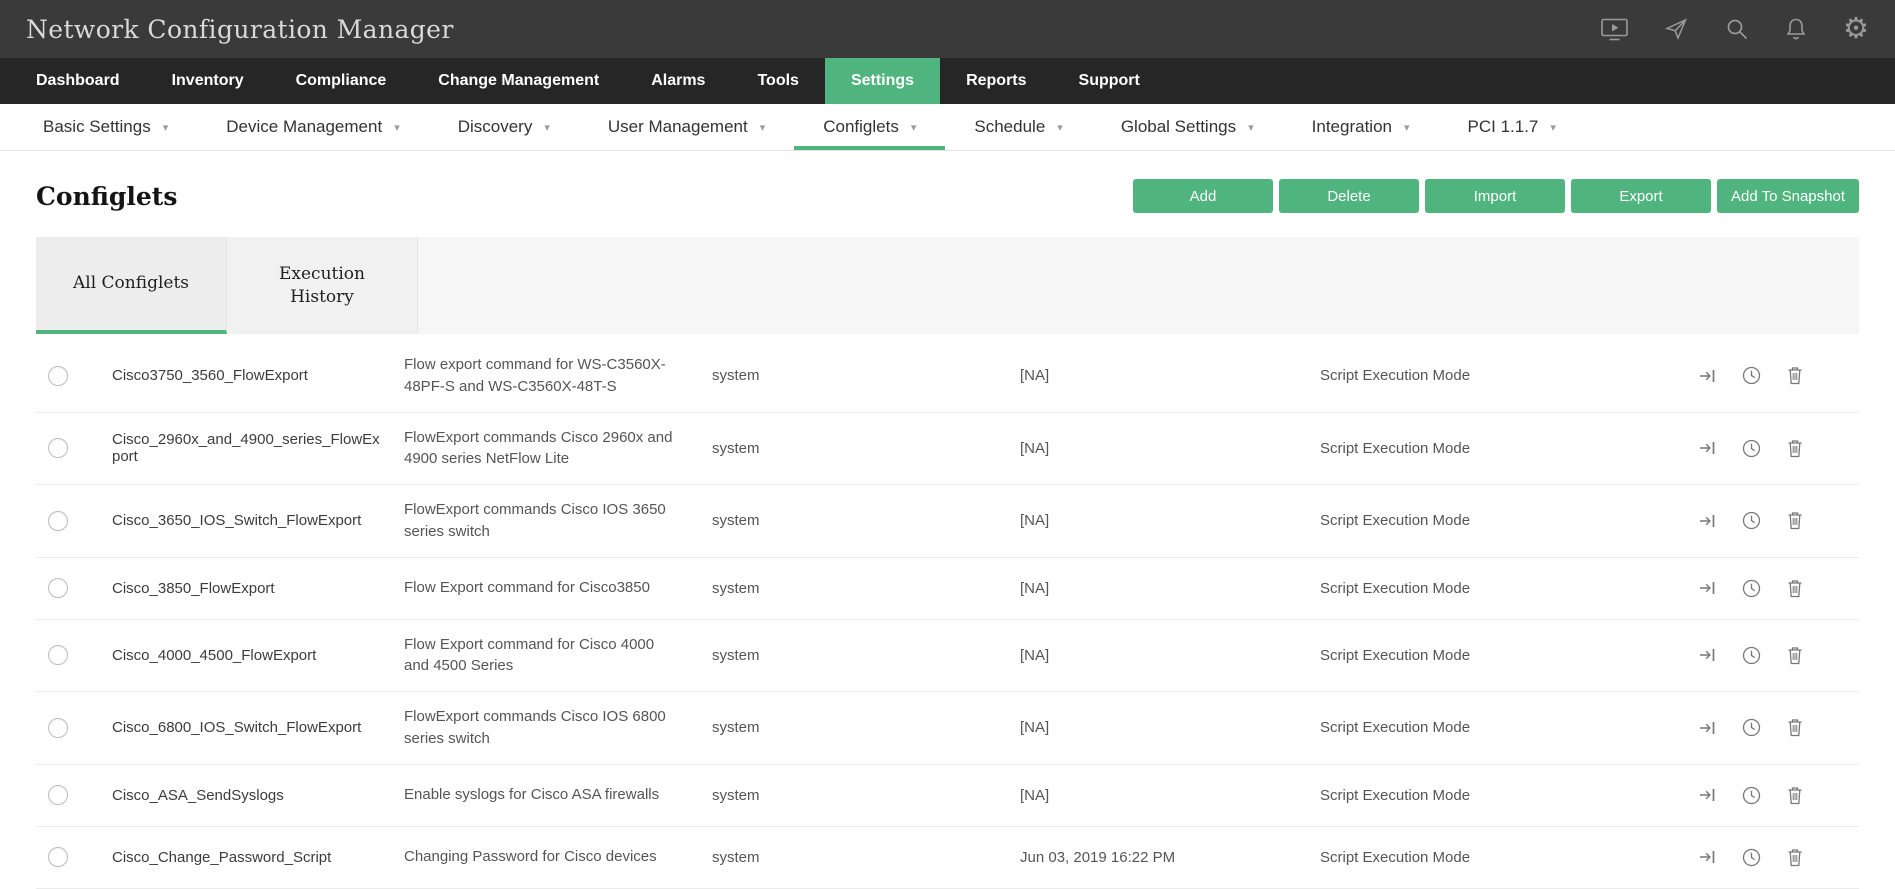 The image size is (1895, 889). I want to click on nav-tab-support: Support, so click(1109, 81).